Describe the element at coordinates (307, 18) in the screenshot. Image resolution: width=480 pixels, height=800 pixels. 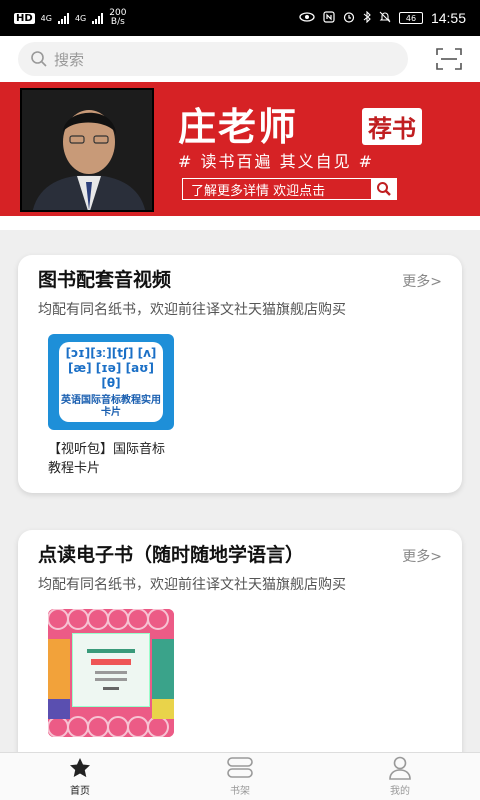
I see `eye-icon` at that location.